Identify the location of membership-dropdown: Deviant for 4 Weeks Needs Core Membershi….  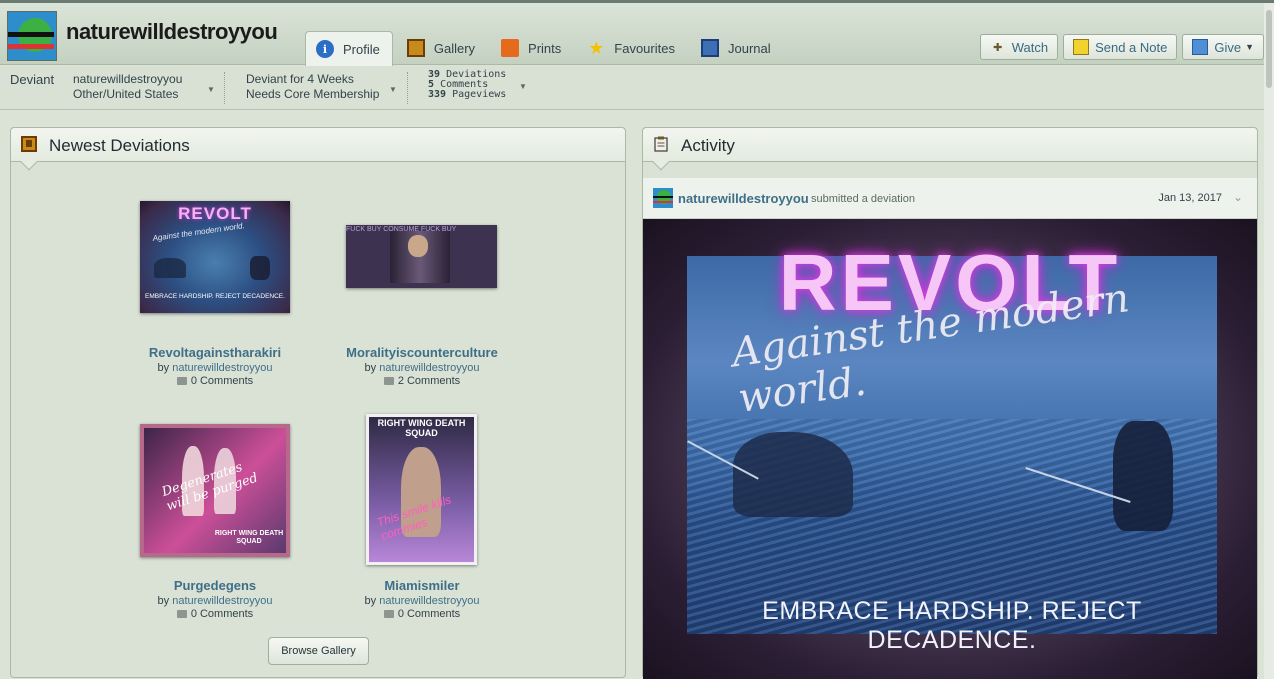
(323, 87).